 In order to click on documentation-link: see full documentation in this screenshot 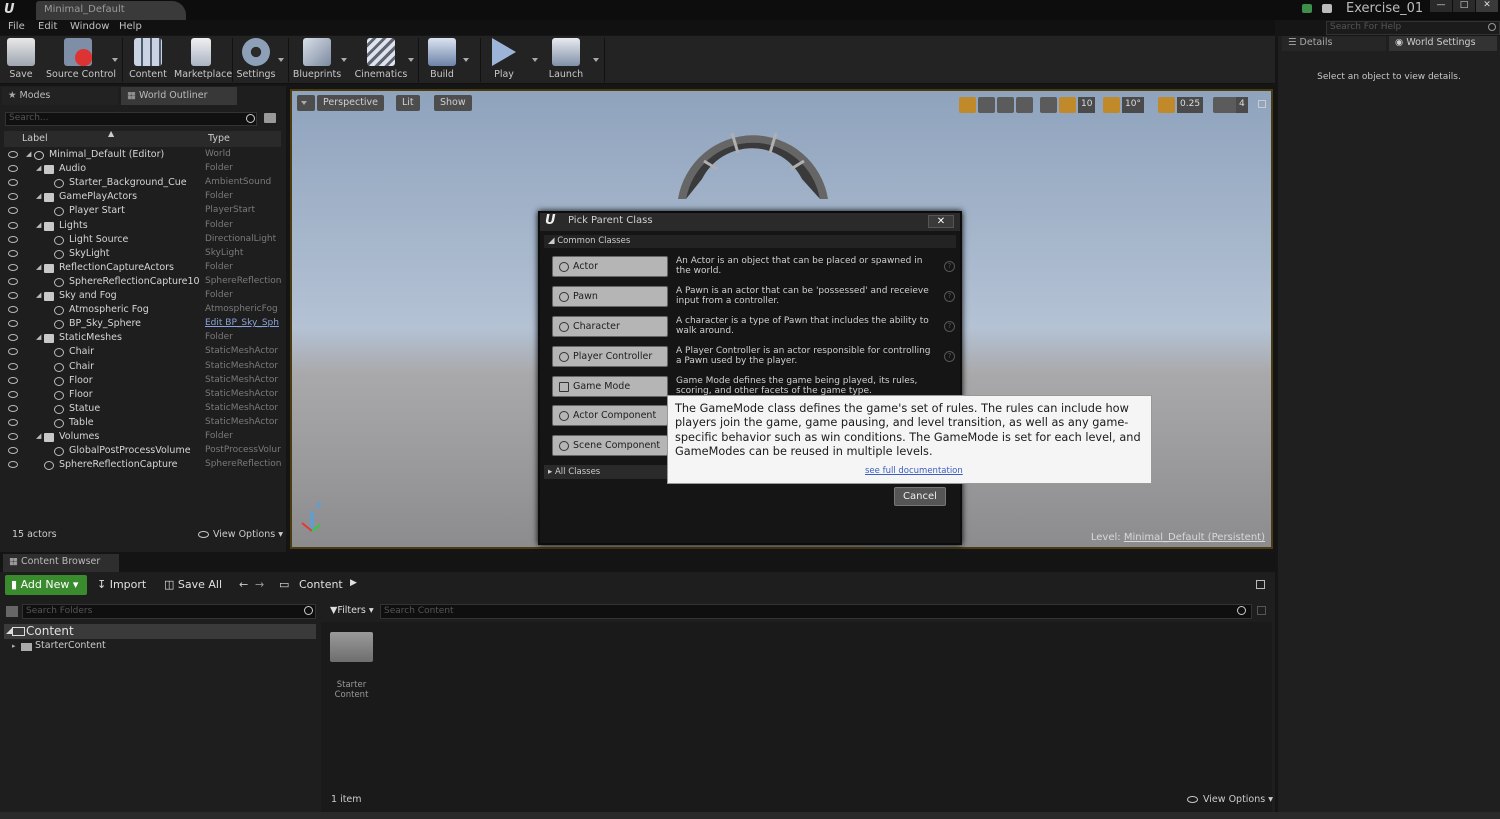, I will do `click(914, 471)`.